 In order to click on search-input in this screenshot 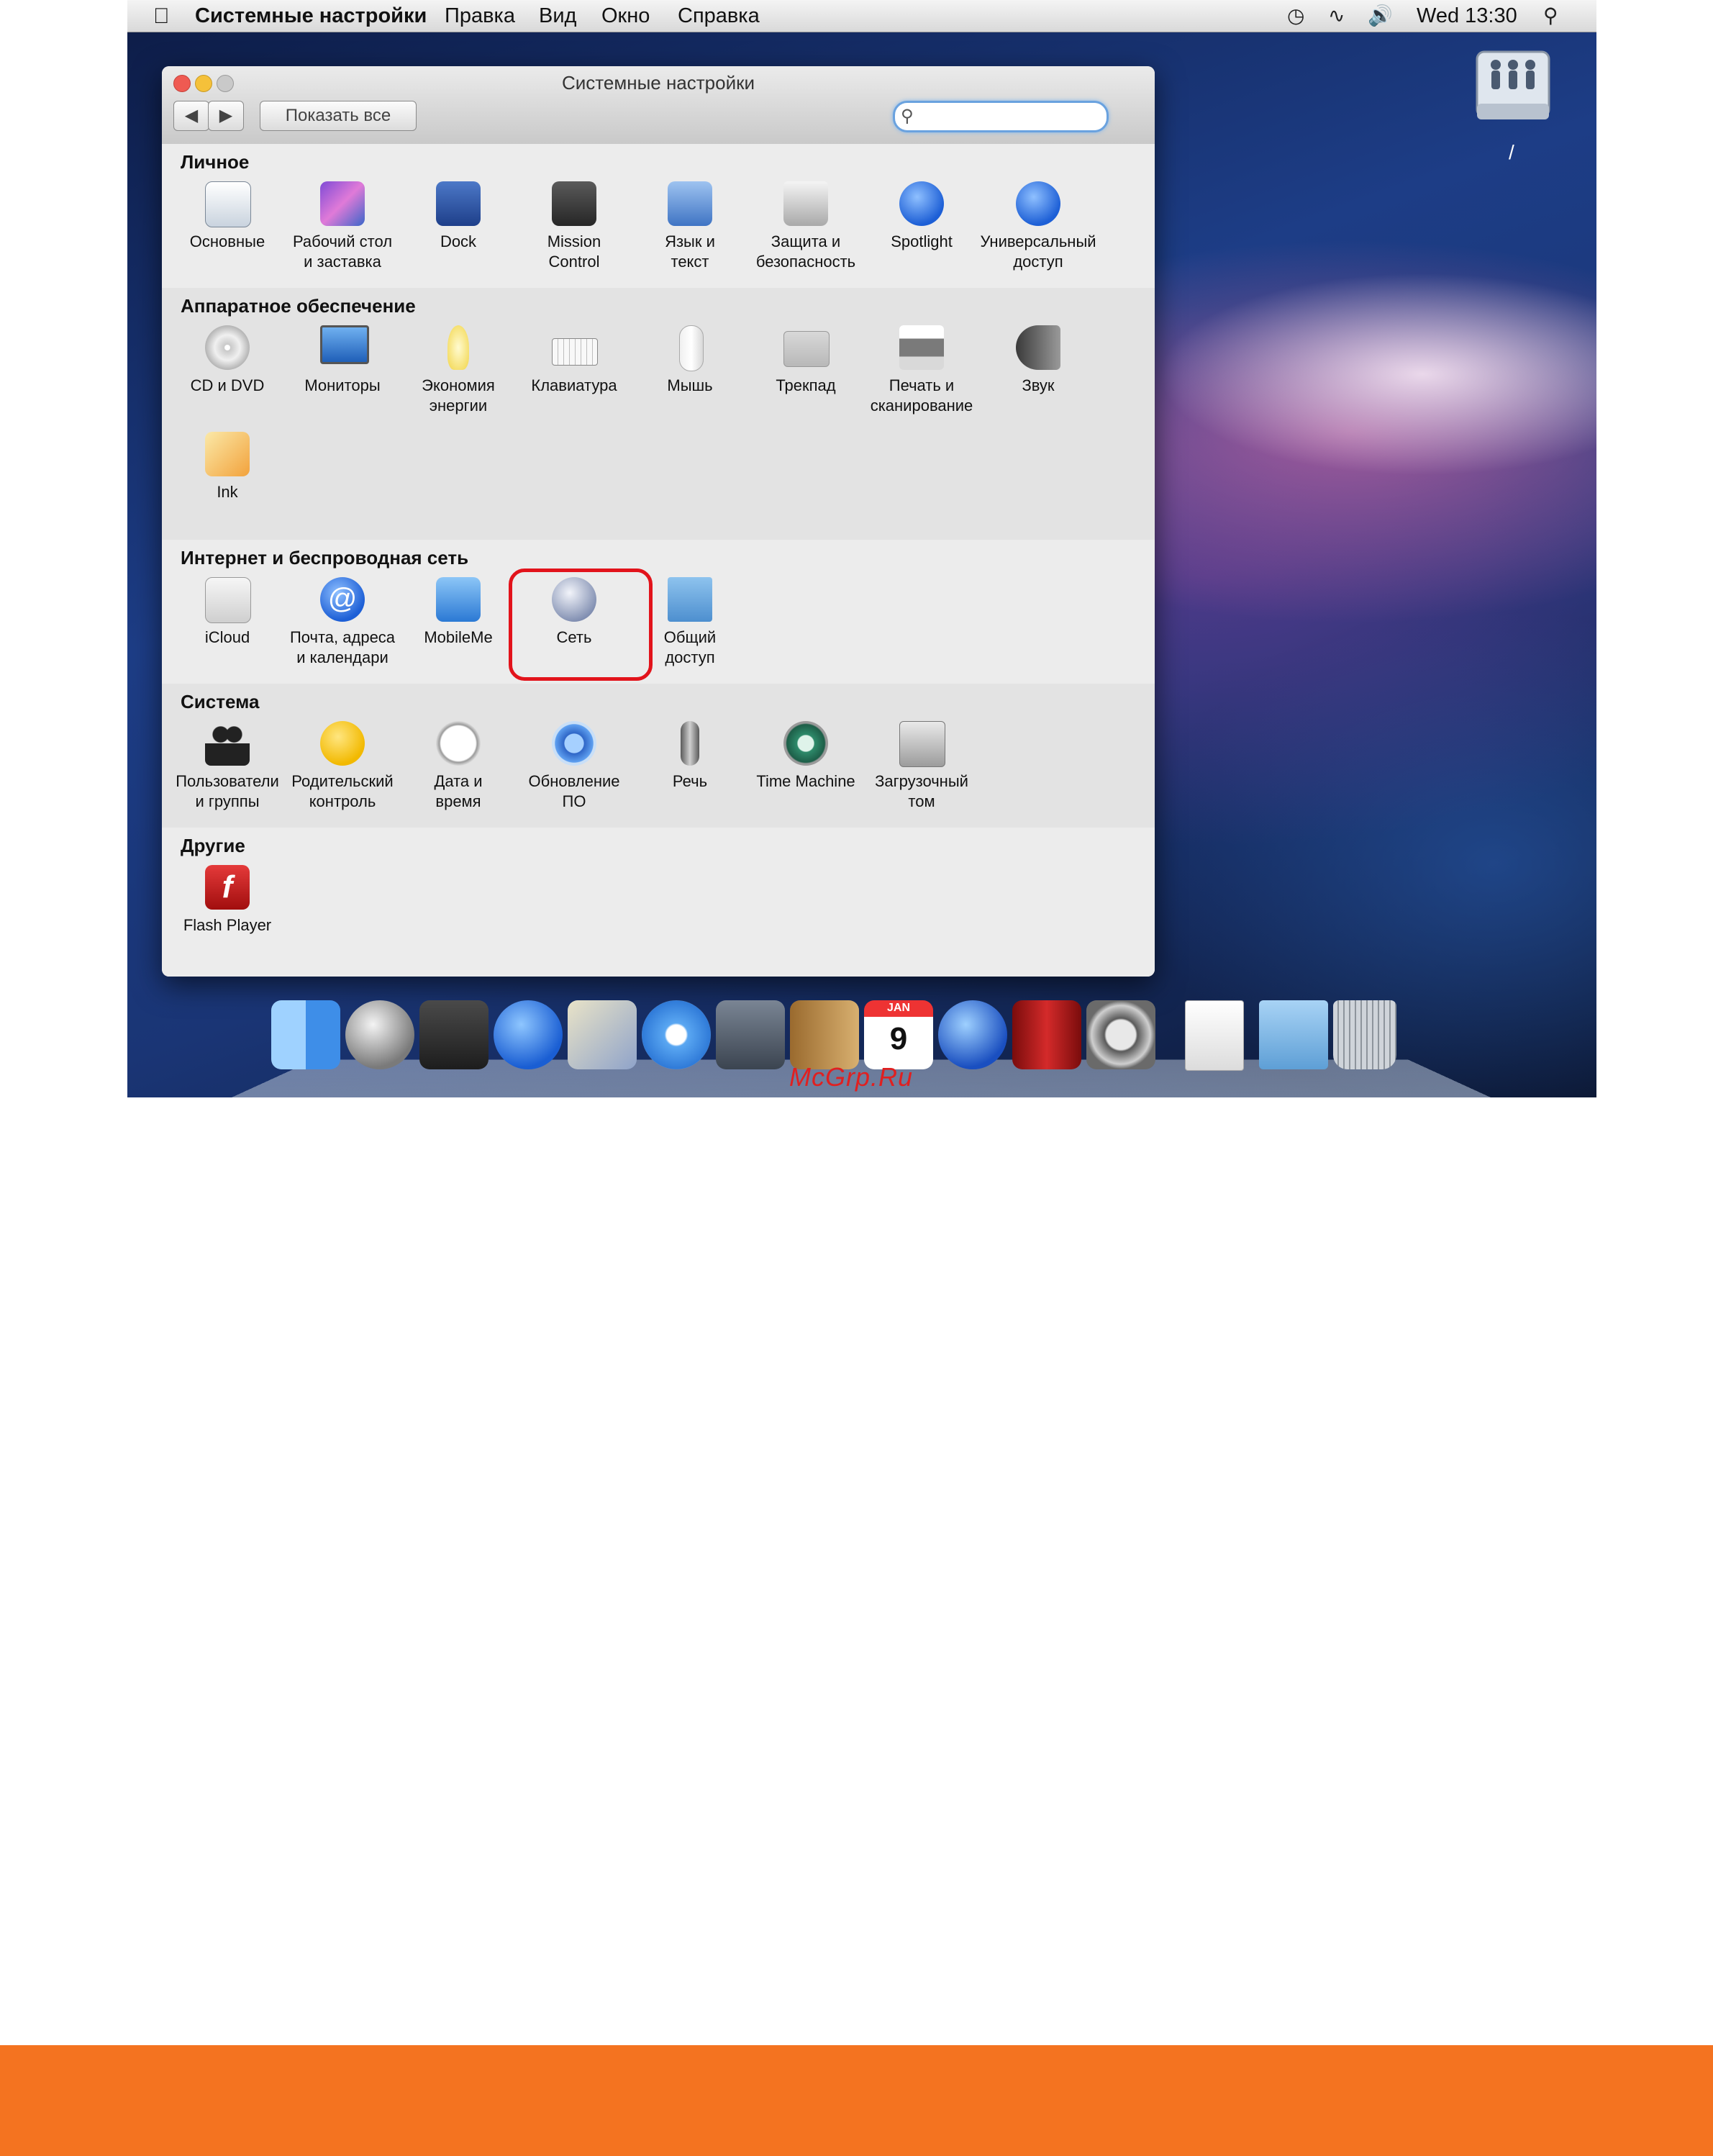, I will do `click(1009, 116)`.